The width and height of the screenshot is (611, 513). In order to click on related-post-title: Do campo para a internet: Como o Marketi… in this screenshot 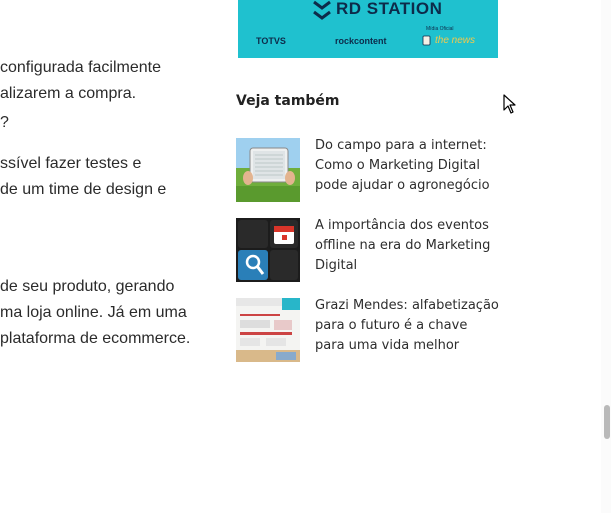, I will do `click(407, 166)`.